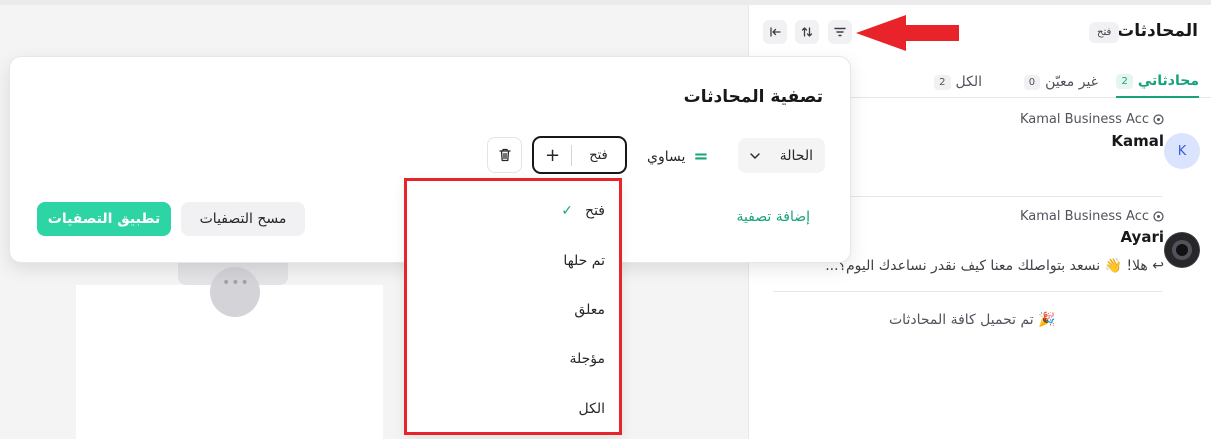  I want to click on filter-button, so click(840, 32).